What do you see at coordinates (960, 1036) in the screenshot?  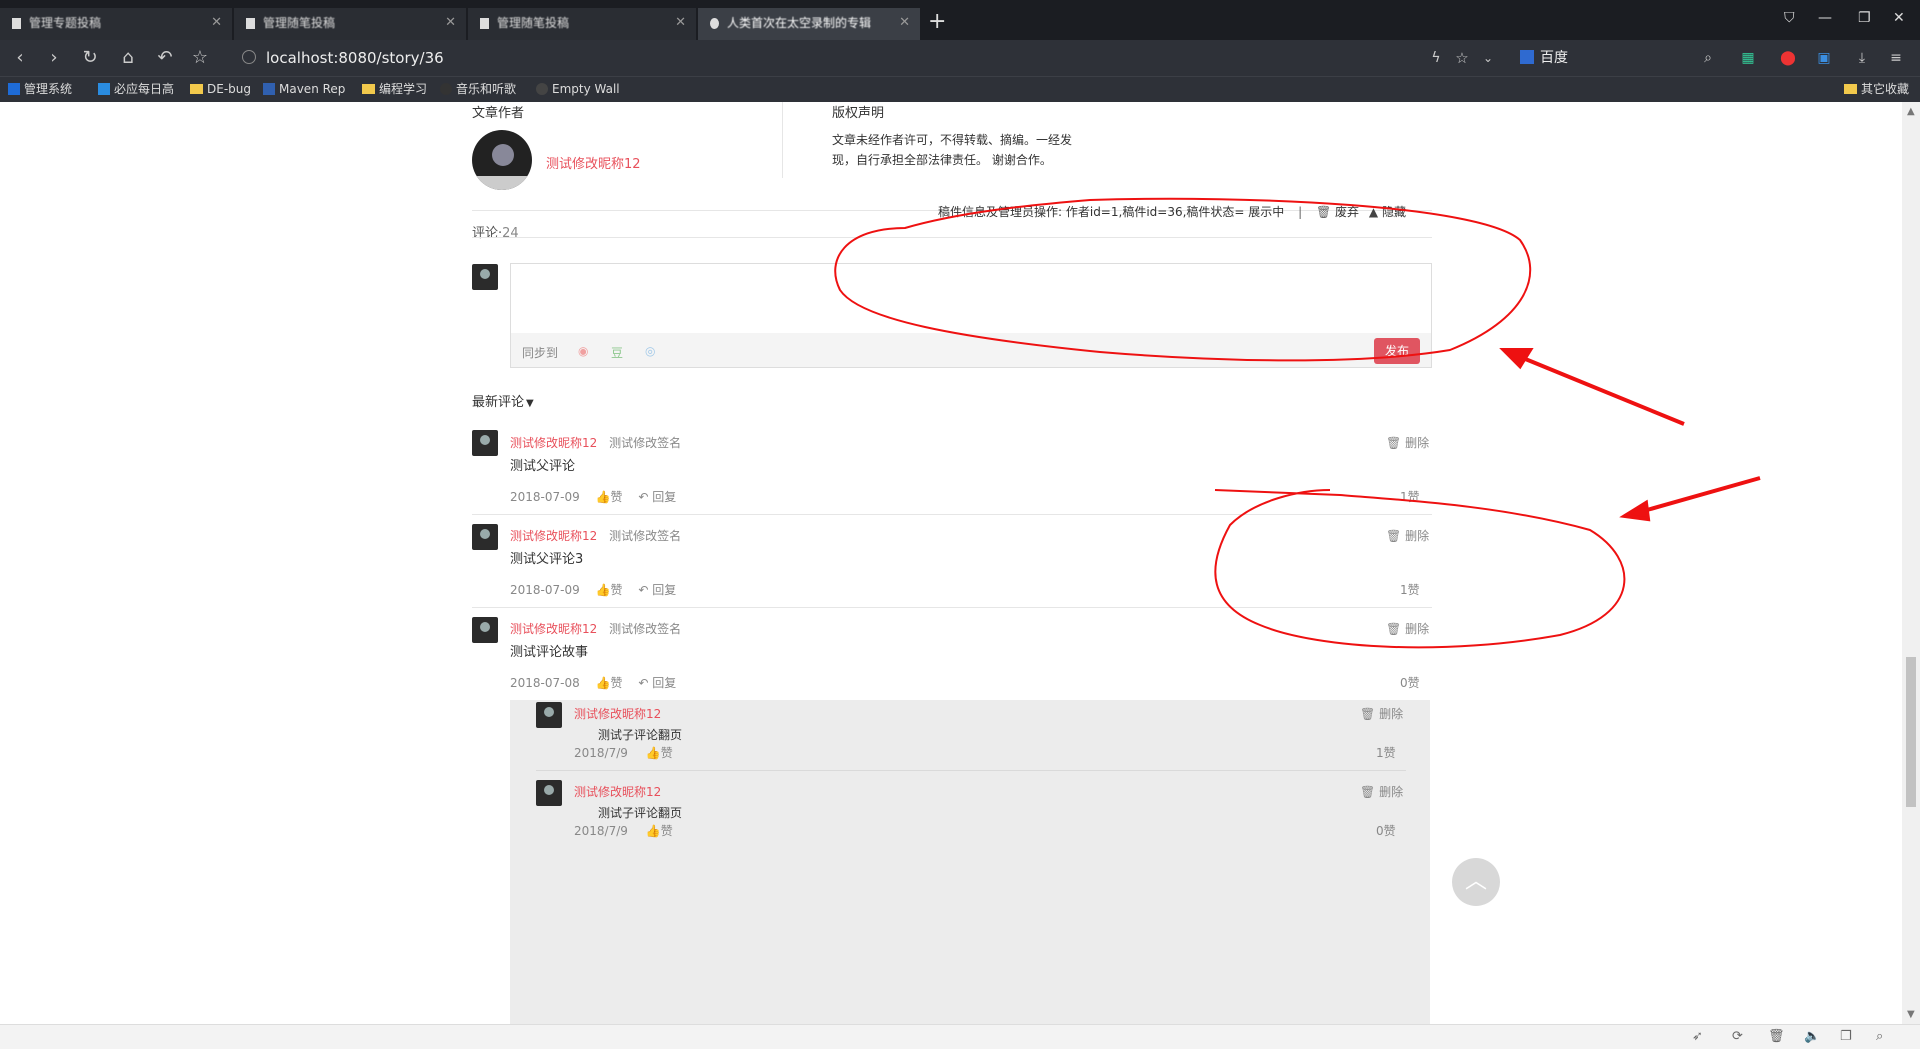 I see `status-bar: ➶ ⟳ 🗑 🔈 ❐ ⌕` at bounding box center [960, 1036].